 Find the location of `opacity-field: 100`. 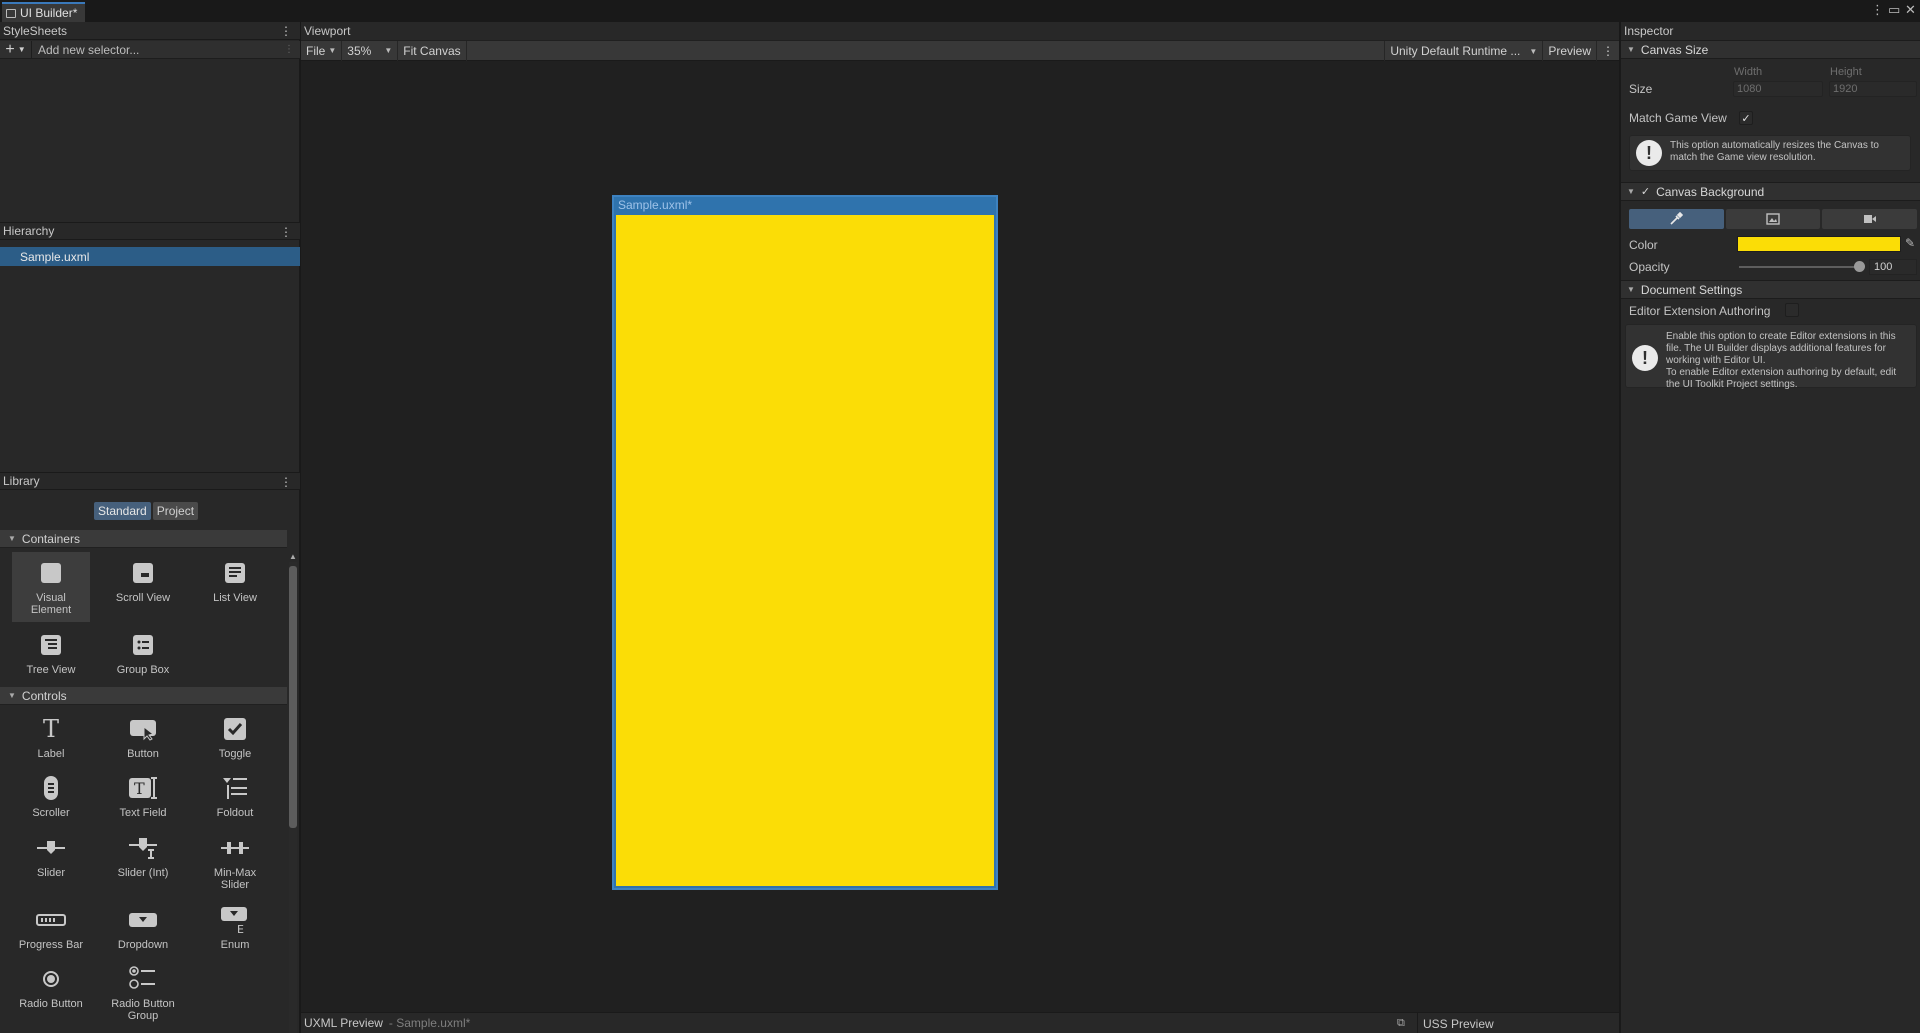

opacity-field: 100 is located at coordinates (1893, 267).